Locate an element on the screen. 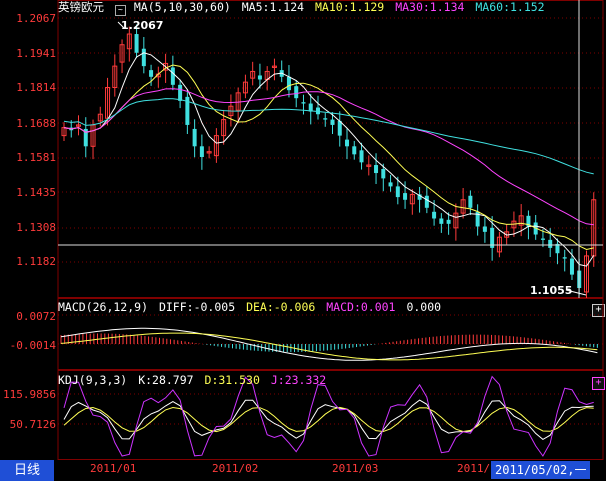 The height and width of the screenshot is (481, 606). macd-value: MACD:0.001 is located at coordinates (361, 307).